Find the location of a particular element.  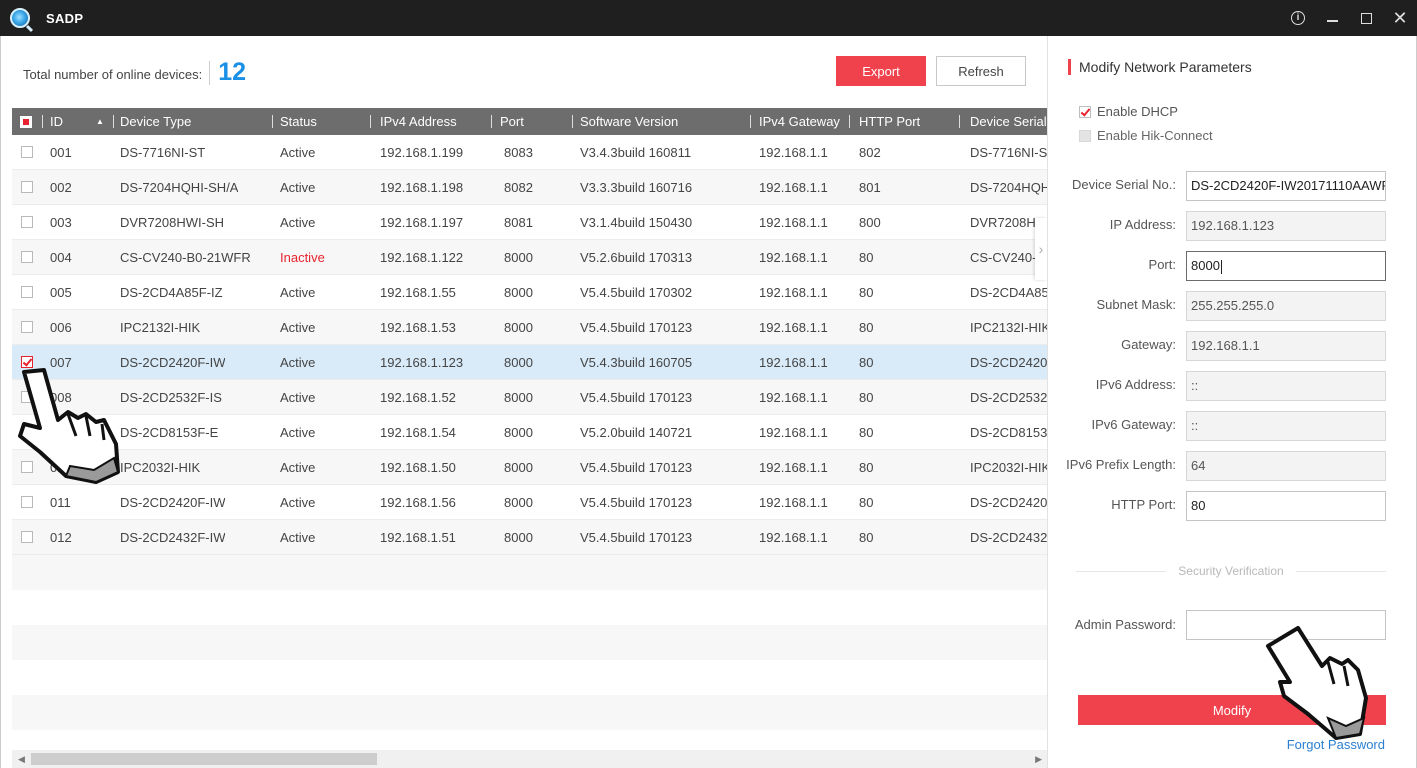

cell-device-type: DS-7204HQHI-SH/A is located at coordinates (179, 187).